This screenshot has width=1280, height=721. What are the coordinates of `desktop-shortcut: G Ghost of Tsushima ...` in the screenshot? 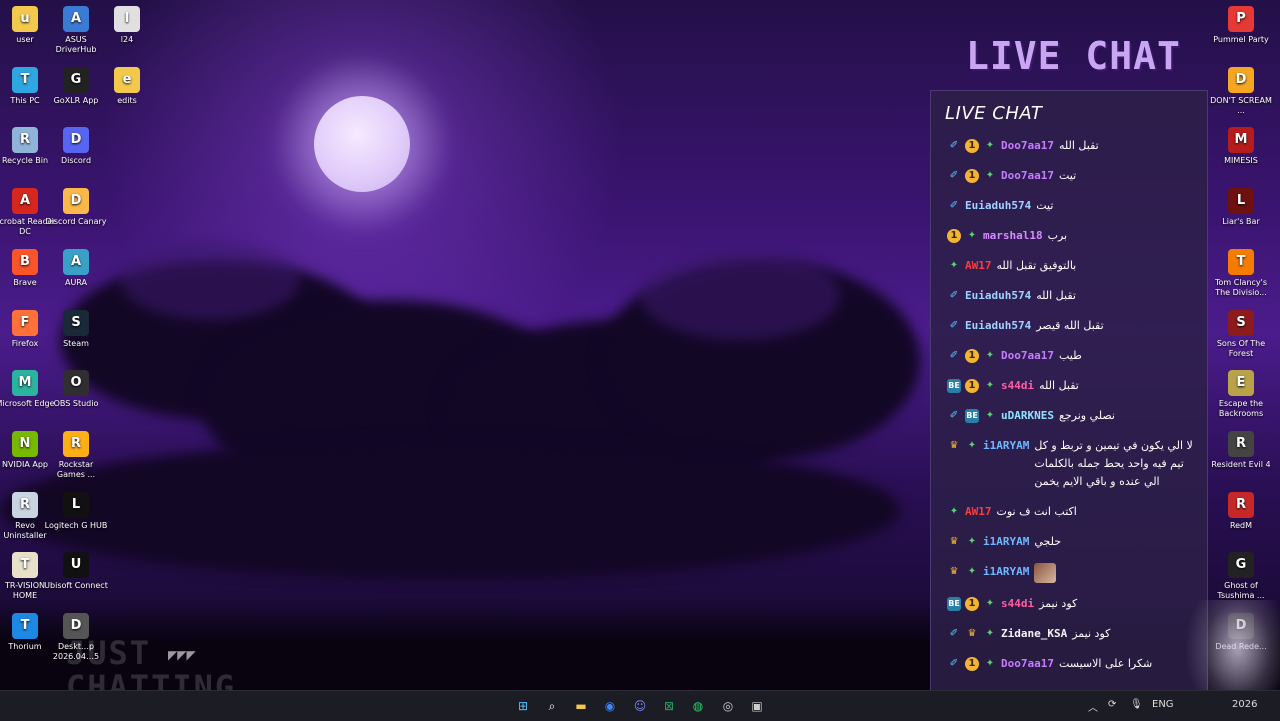 It's located at (1241, 576).